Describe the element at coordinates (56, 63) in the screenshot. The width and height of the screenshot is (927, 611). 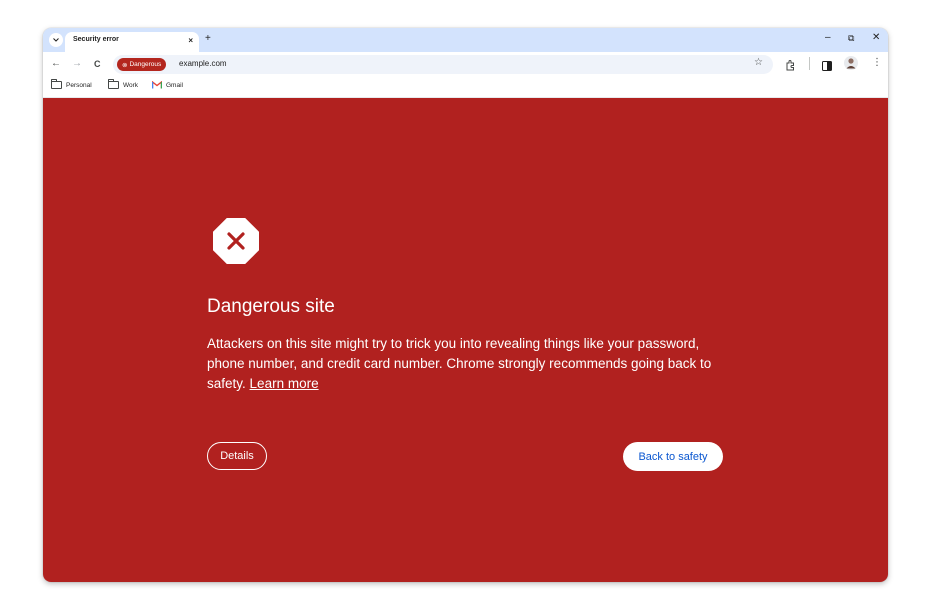
I see `back-button: ←` at that location.